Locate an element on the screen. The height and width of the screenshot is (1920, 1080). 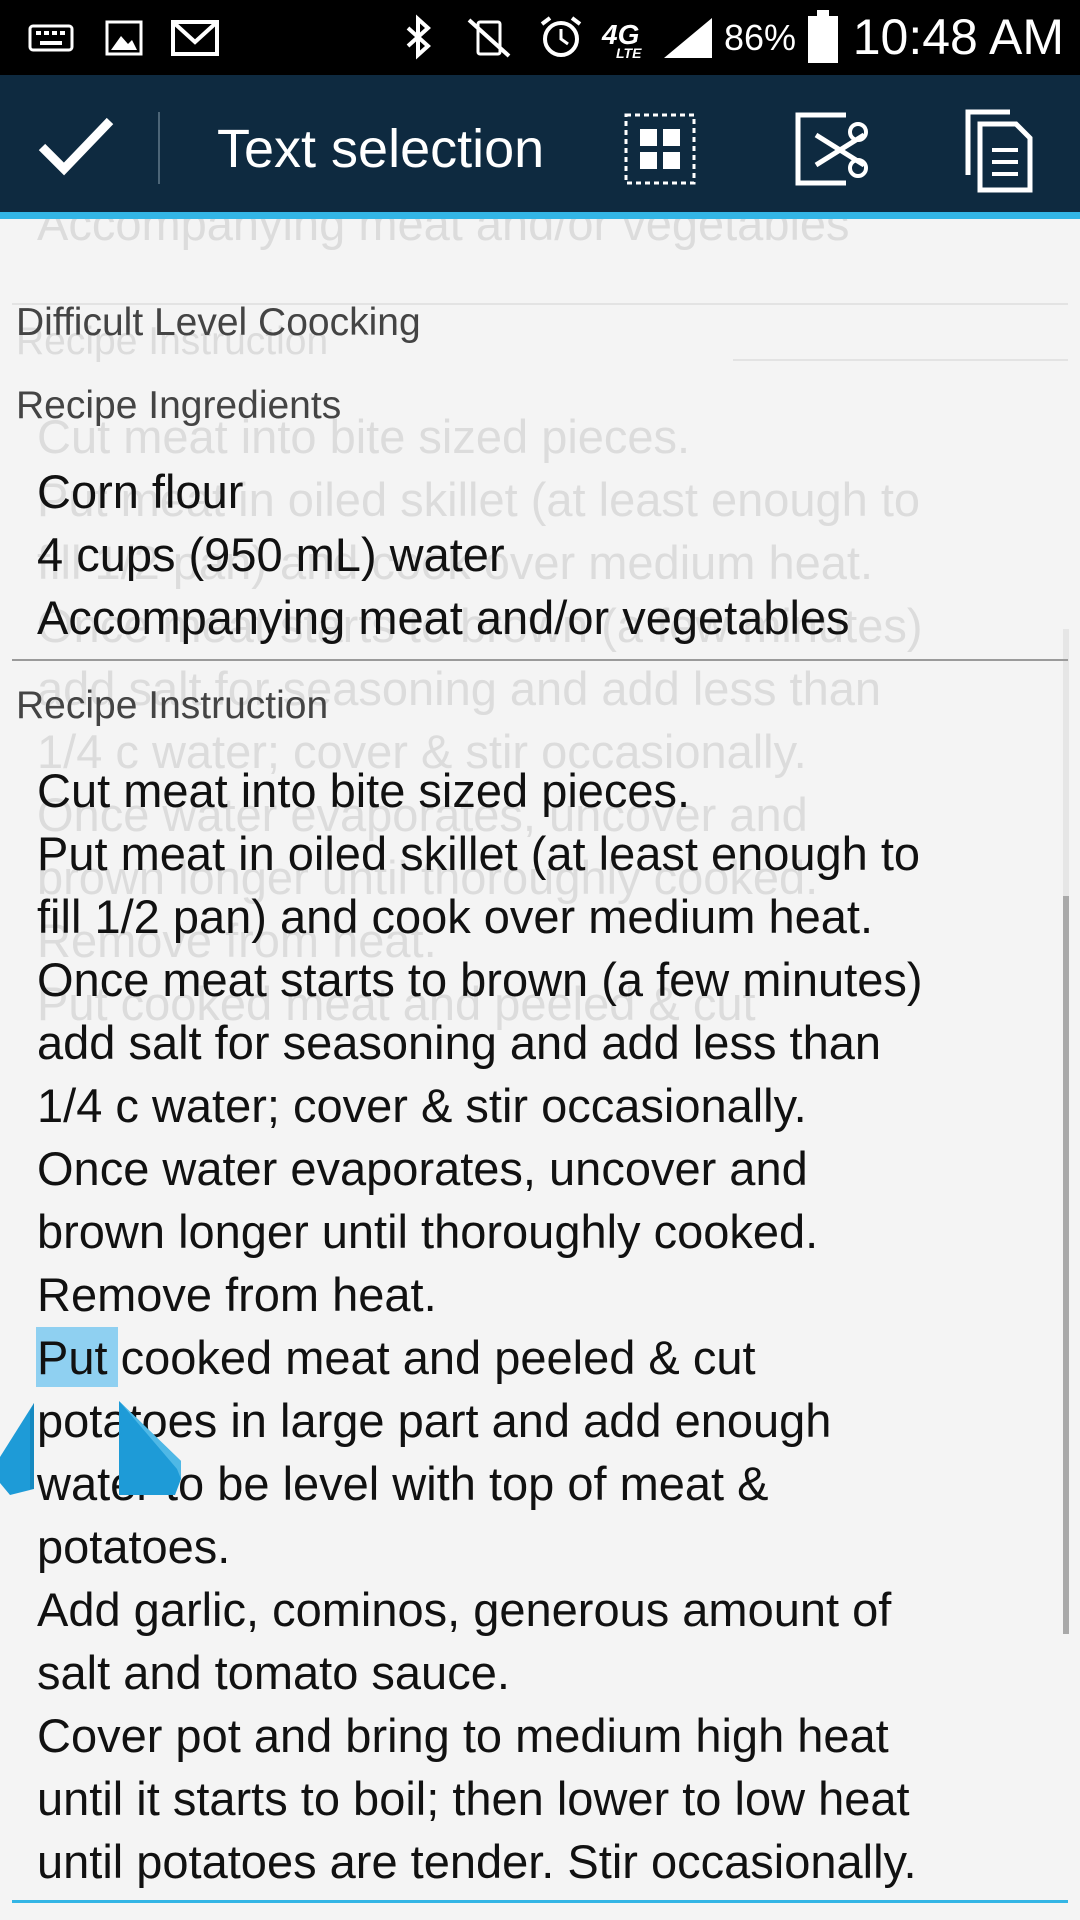
instruction-line: Cut meat into bite sized pieces. is located at coordinates (364, 790).